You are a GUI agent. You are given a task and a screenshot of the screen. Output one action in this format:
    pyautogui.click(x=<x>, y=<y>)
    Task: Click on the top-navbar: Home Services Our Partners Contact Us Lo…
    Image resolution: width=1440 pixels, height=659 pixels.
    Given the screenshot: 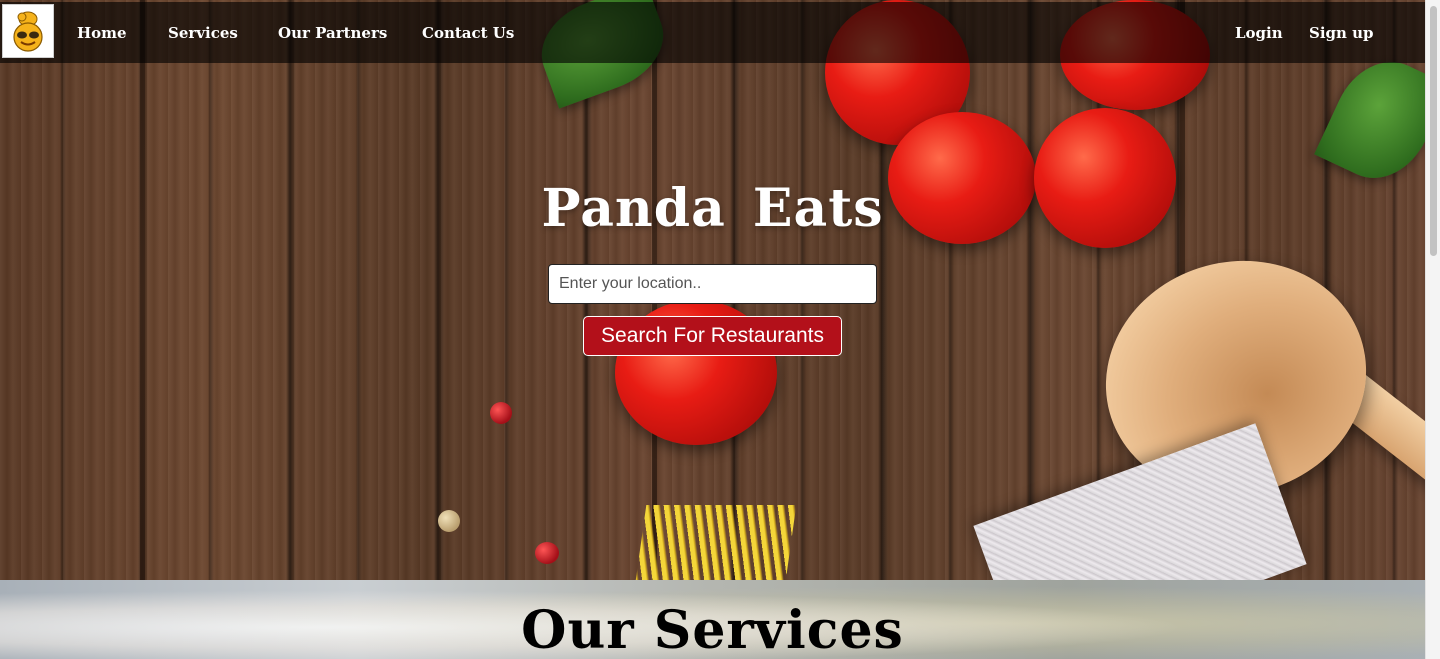 What is the action you would take?
    pyautogui.click(x=712, y=32)
    